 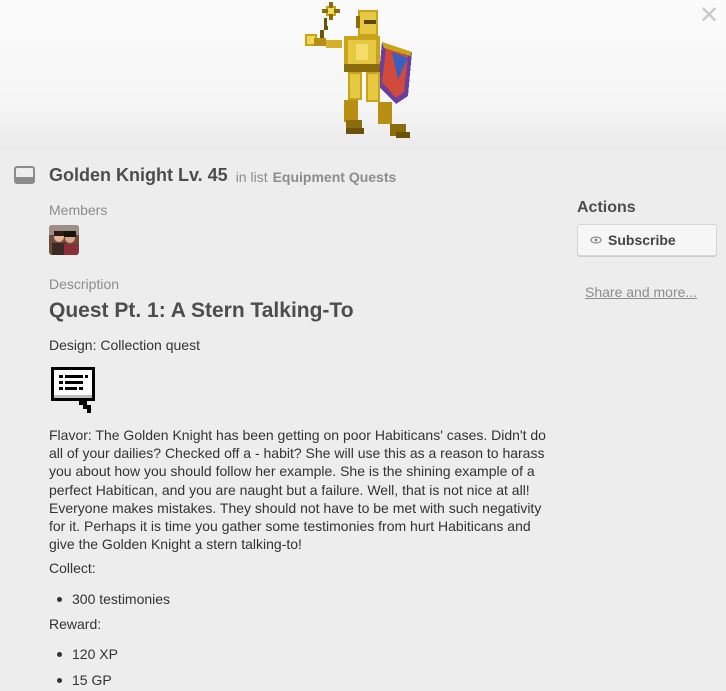 What do you see at coordinates (138, 175) in the screenshot?
I see `card-title: Golden Knight Lv. 45` at bounding box center [138, 175].